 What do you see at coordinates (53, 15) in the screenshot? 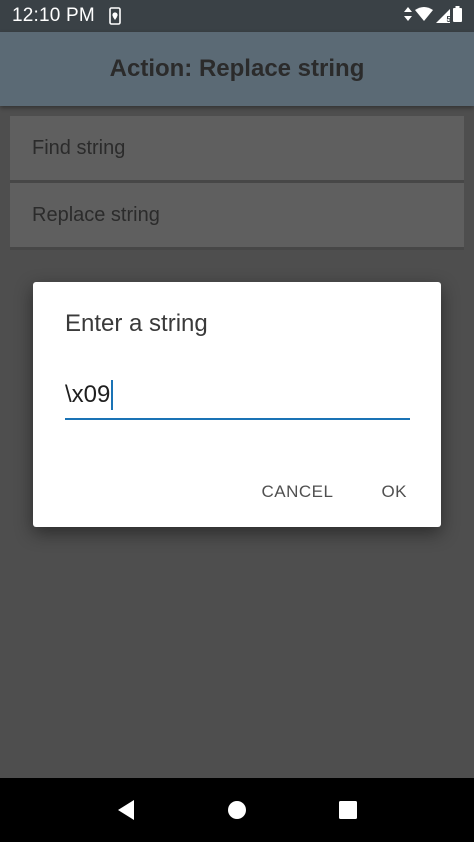
I see `status-time: 12:10 PM` at bounding box center [53, 15].